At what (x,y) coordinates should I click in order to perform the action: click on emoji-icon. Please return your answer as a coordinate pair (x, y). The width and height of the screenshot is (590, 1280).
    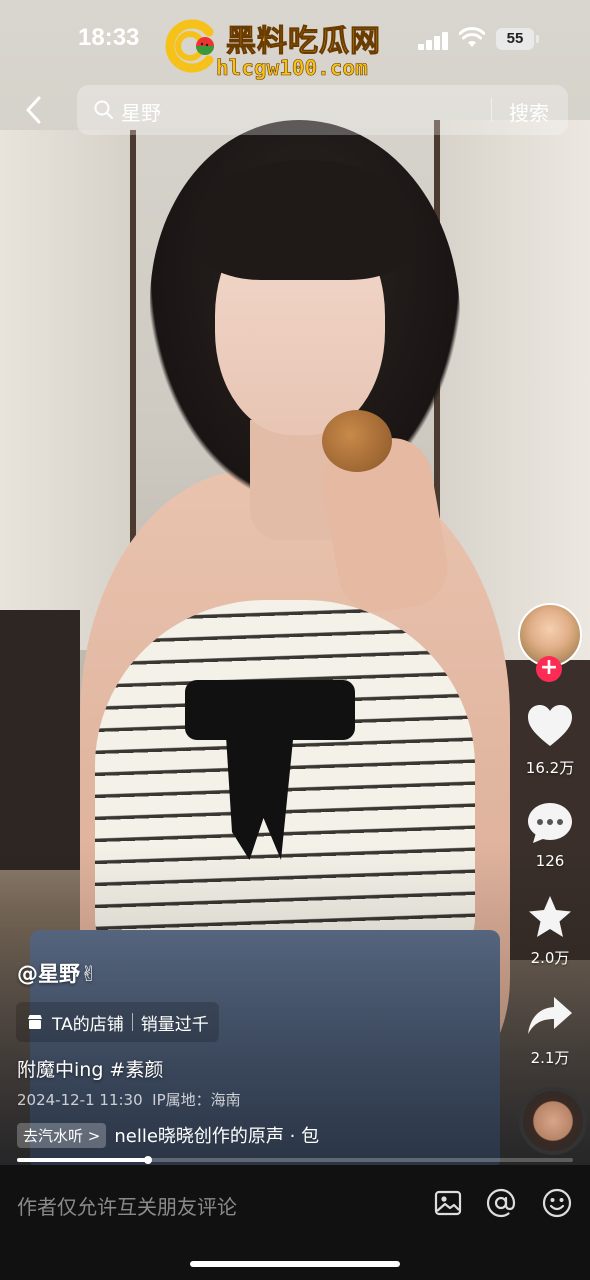
    Looking at the image, I should click on (557, 1203).